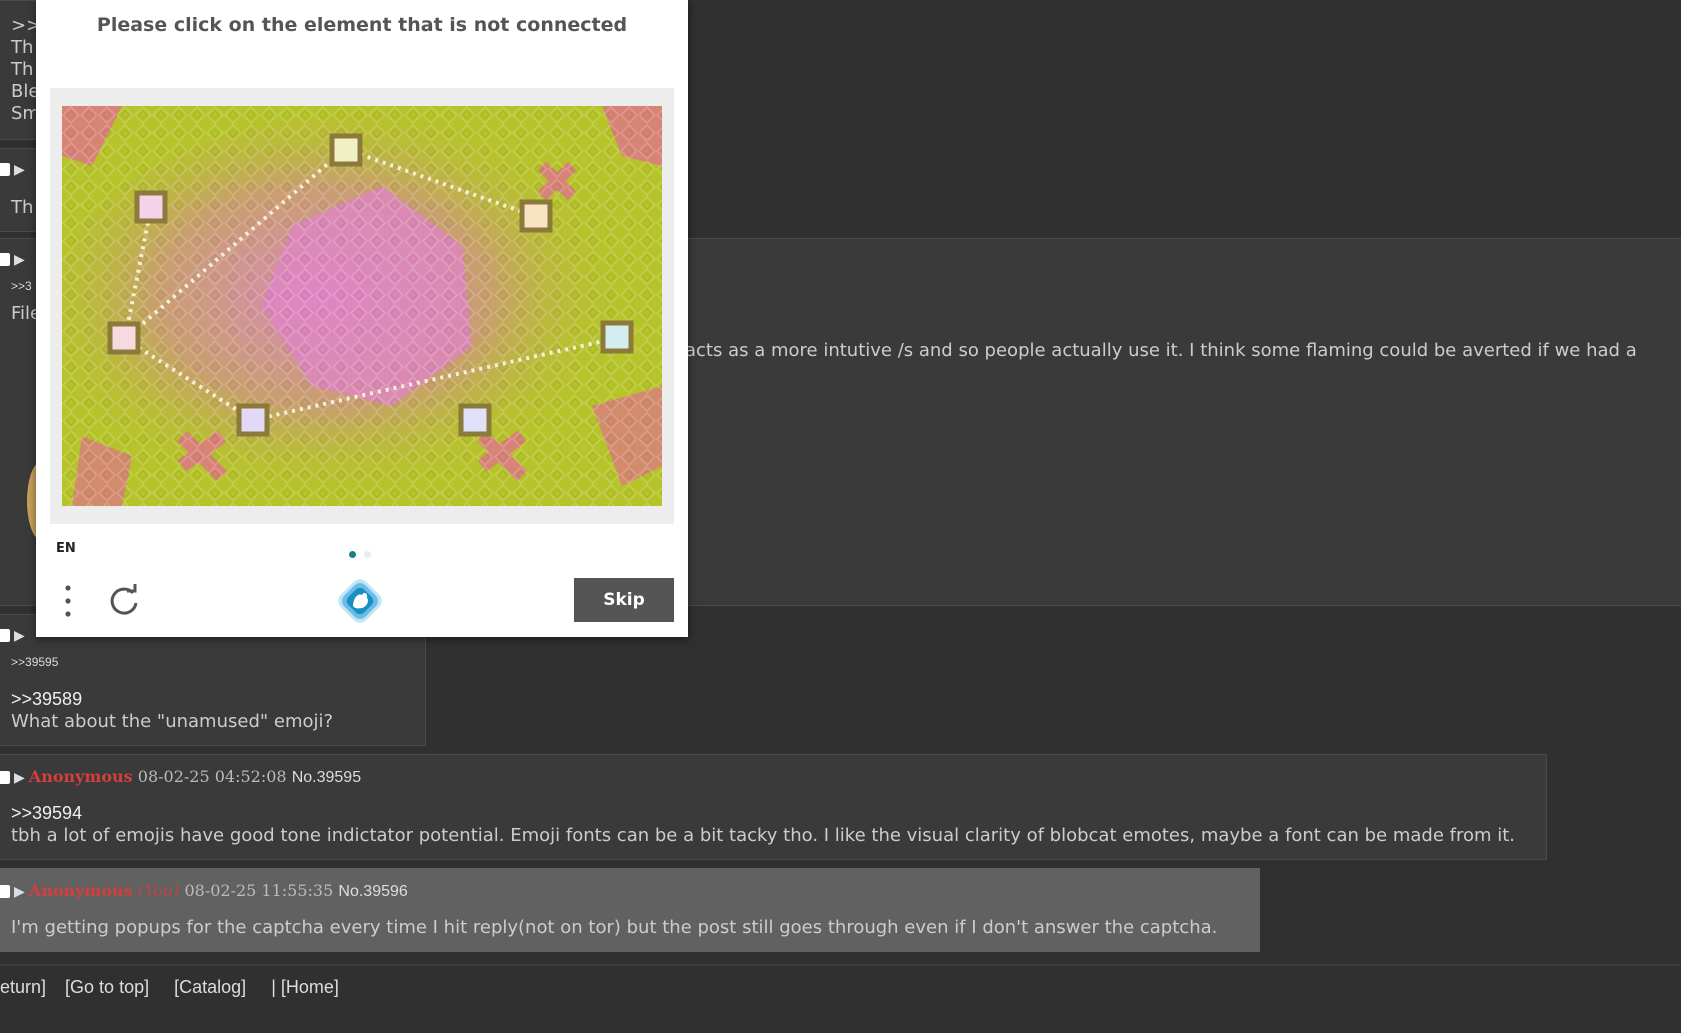 Image resolution: width=1681 pixels, height=1033 pixels. What do you see at coordinates (23, 987) in the screenshot?
I see `return-link: eturn]` at bounding box center [23, 987].